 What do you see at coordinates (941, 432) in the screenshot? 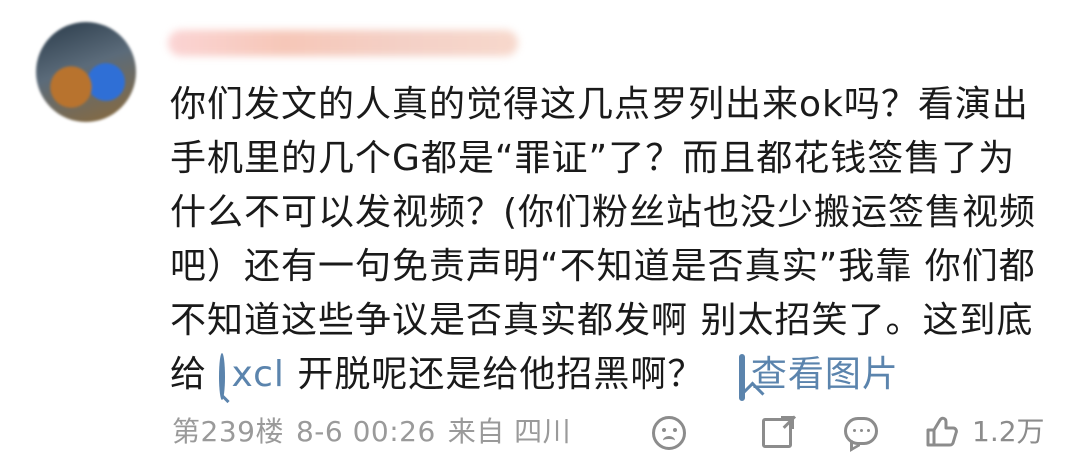
I see `thumbs-up-icon` at bounding box center [941, 432].